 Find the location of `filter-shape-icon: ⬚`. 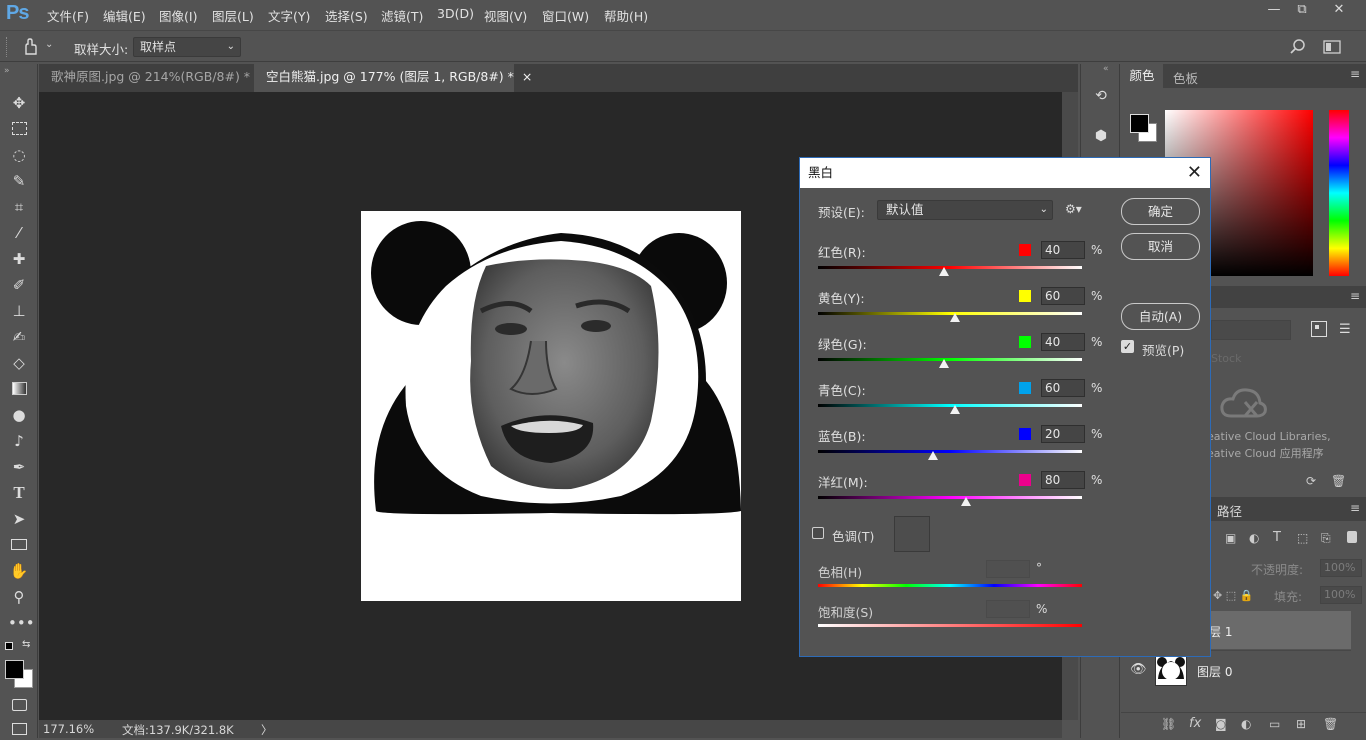

filter-shape-icon: ⬚ is located at coordinates (1302, 538).